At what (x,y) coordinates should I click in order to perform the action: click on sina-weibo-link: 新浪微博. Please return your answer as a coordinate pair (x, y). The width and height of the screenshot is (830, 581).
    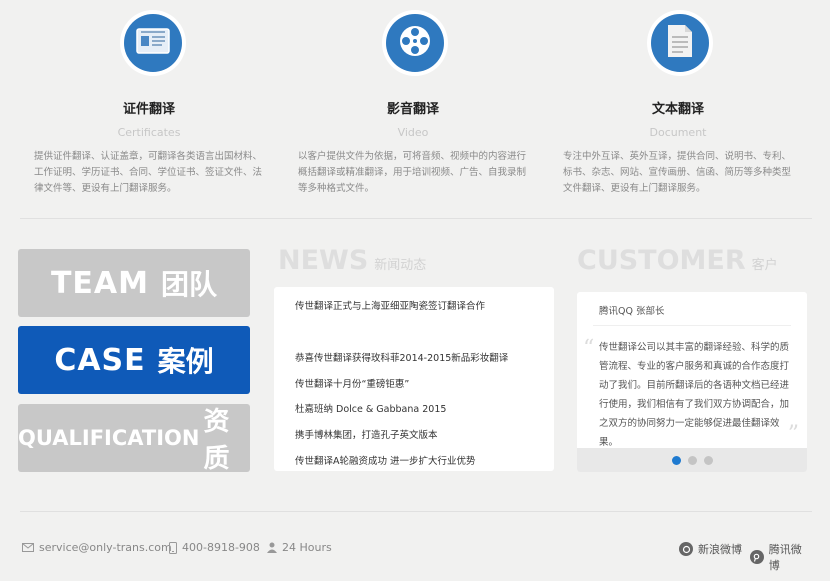
    Looking at the image, I should click on (710, 549).